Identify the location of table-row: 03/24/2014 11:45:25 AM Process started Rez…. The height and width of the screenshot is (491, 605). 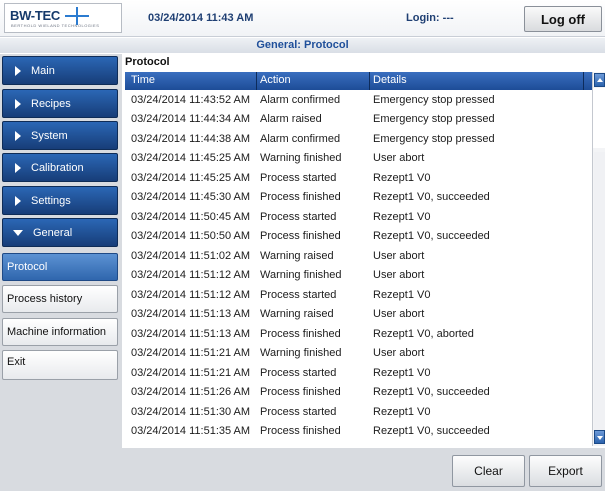
(358, 178).